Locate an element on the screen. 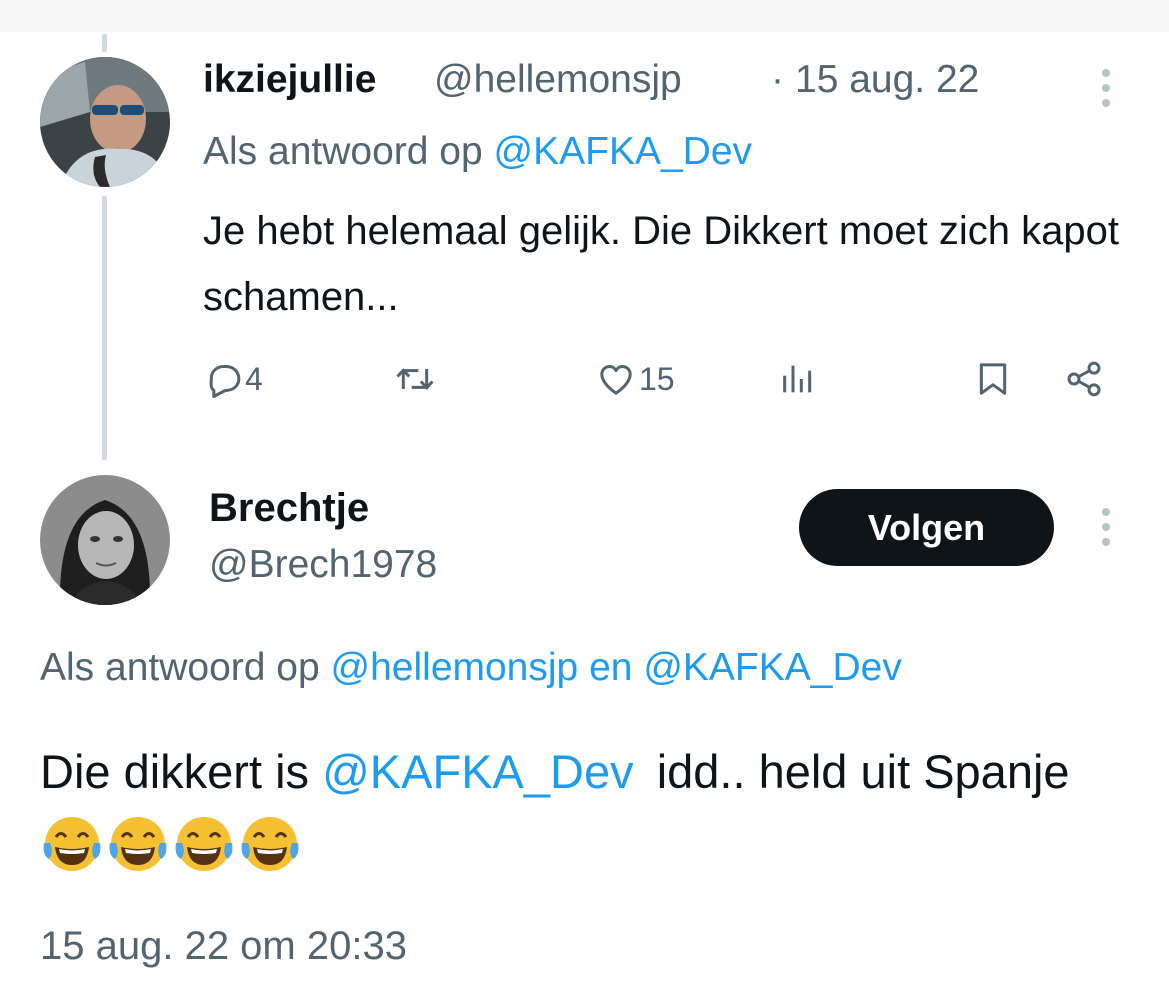 This screenshot has height=1008, width=1169. reply-button: 4 is located at coordinates (233, 379).